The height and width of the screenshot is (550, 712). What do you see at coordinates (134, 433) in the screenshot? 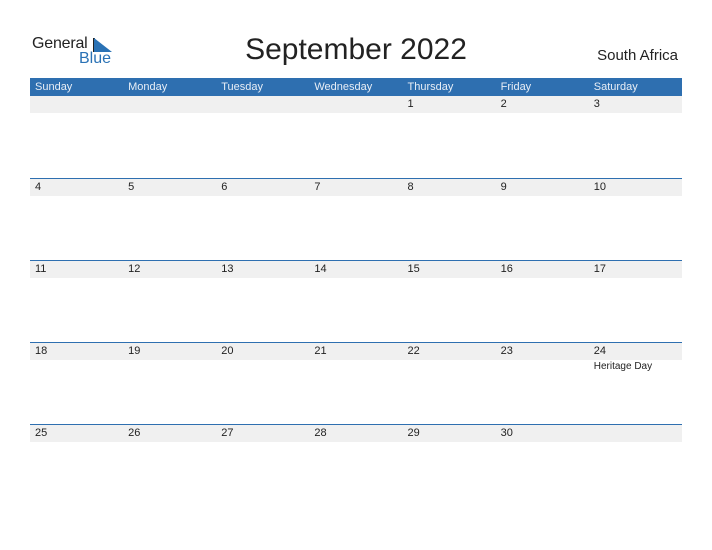
I see `day-number: 26` at bounding box center [134, 433].